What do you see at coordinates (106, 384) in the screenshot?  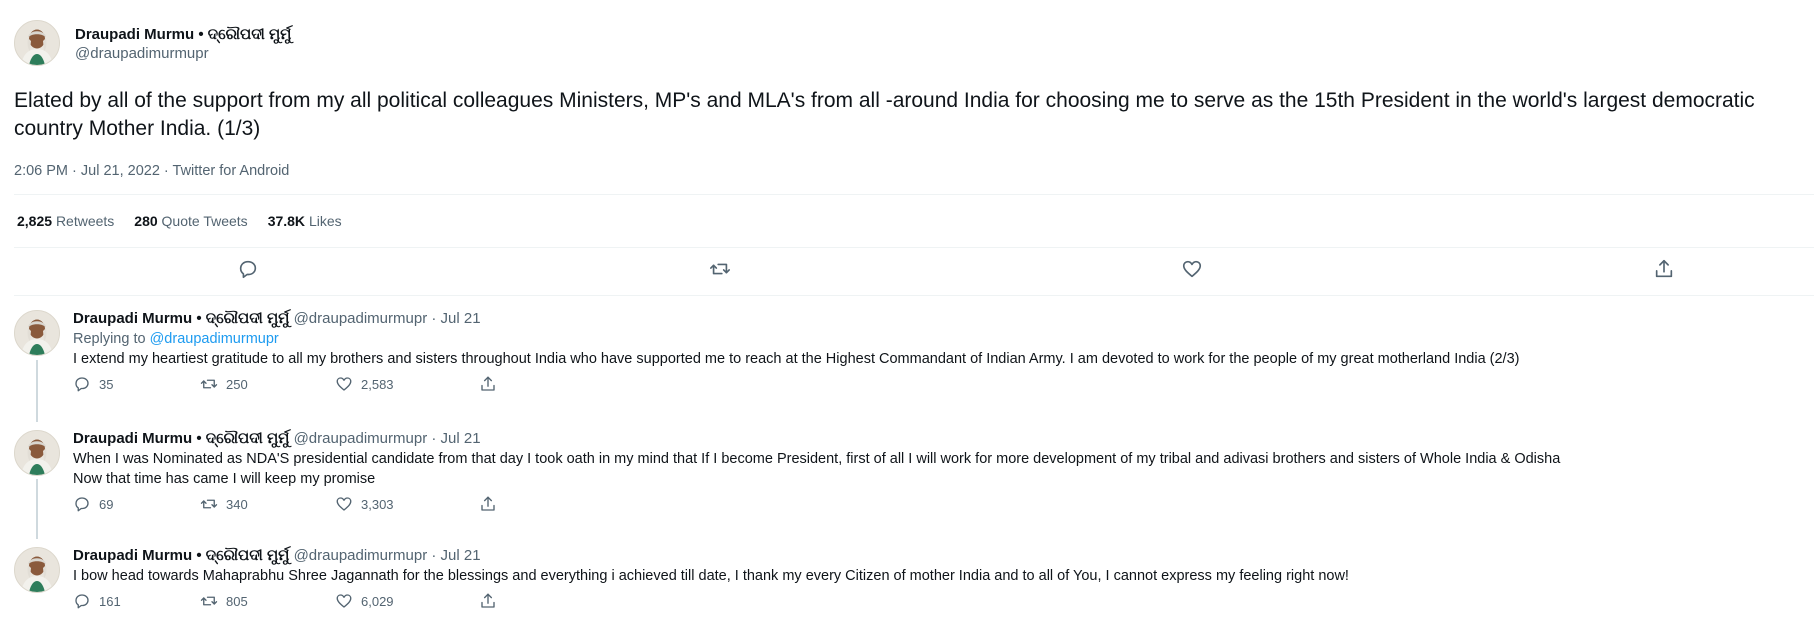 I see `reply-count: 35` at bounding box center [106, 384].